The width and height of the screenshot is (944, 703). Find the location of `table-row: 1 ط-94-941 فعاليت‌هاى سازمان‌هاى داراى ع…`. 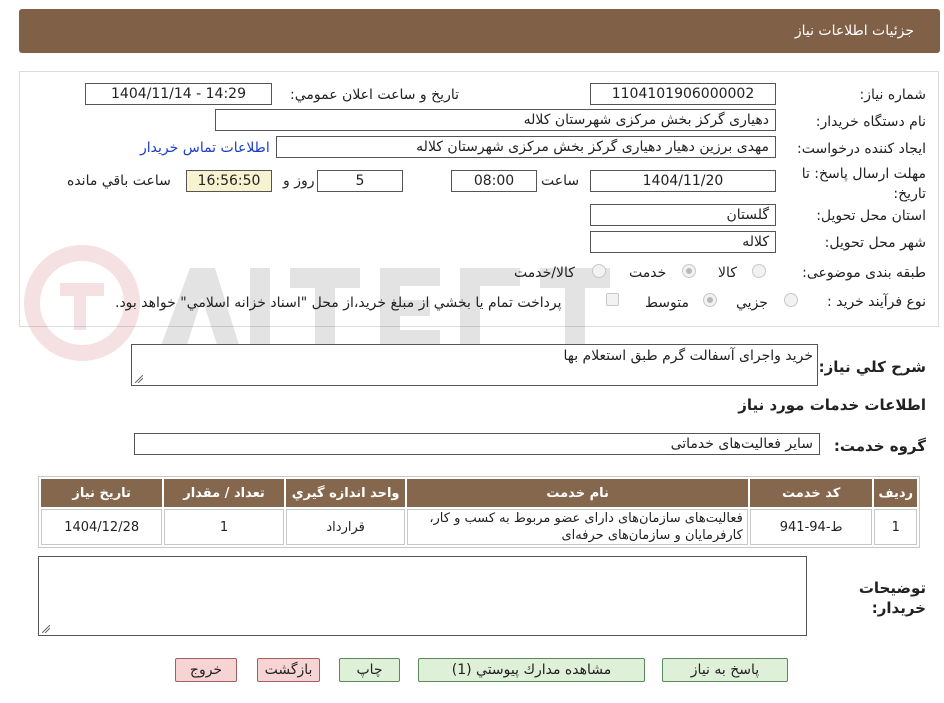

table-row: 1 ط-94-941 فعاليت‌هاى سازمان‌هاى داراى ع… is located at coordinates (479, 527).